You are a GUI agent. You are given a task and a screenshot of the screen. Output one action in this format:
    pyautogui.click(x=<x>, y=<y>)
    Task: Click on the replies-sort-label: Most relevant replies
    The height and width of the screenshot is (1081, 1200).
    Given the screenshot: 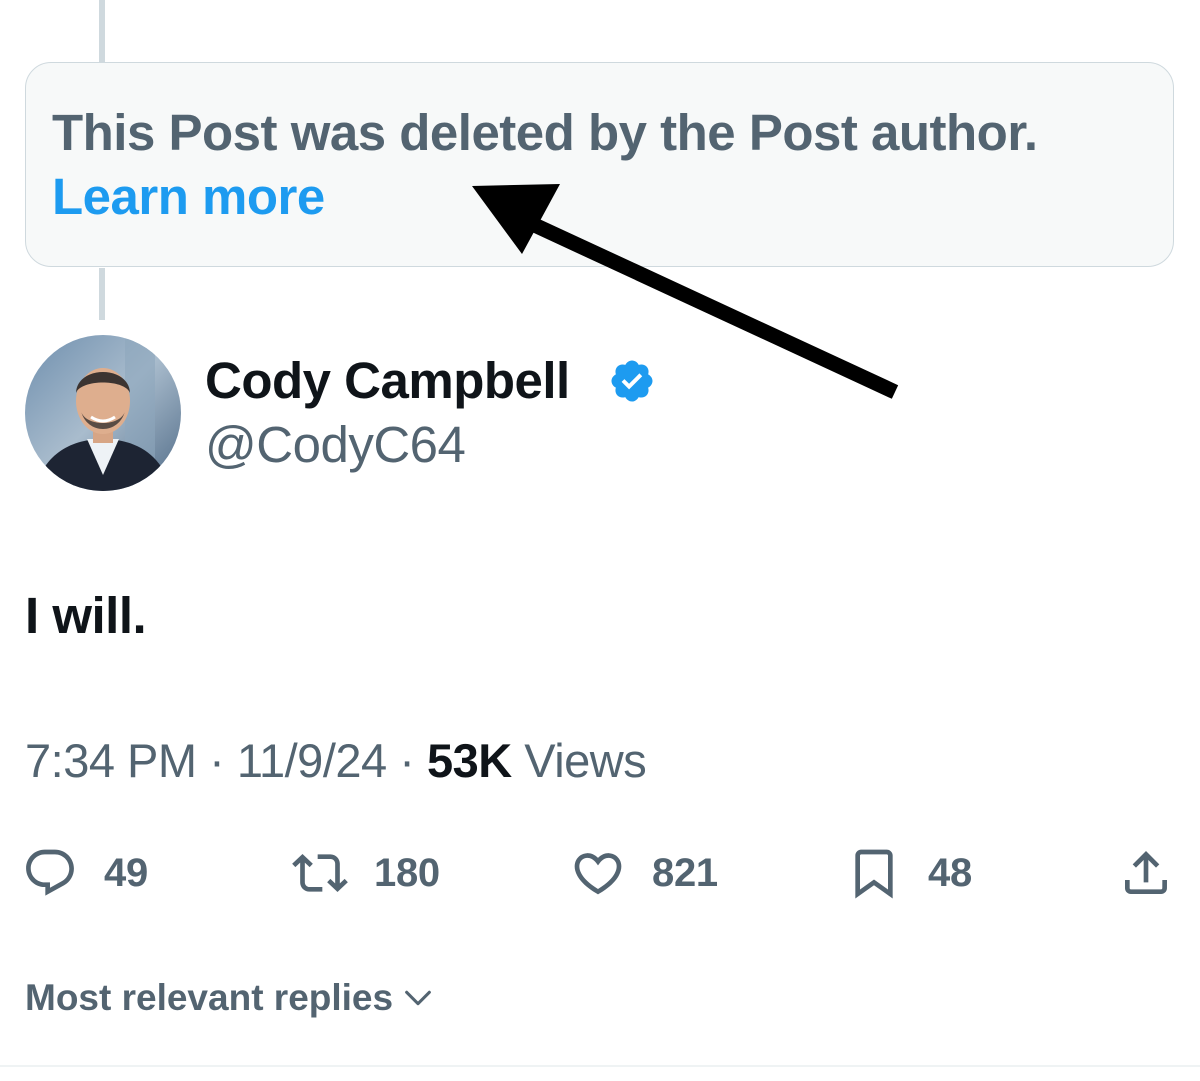 What is the action you would take?
    pyautogui.click(x=209, y=997)
    